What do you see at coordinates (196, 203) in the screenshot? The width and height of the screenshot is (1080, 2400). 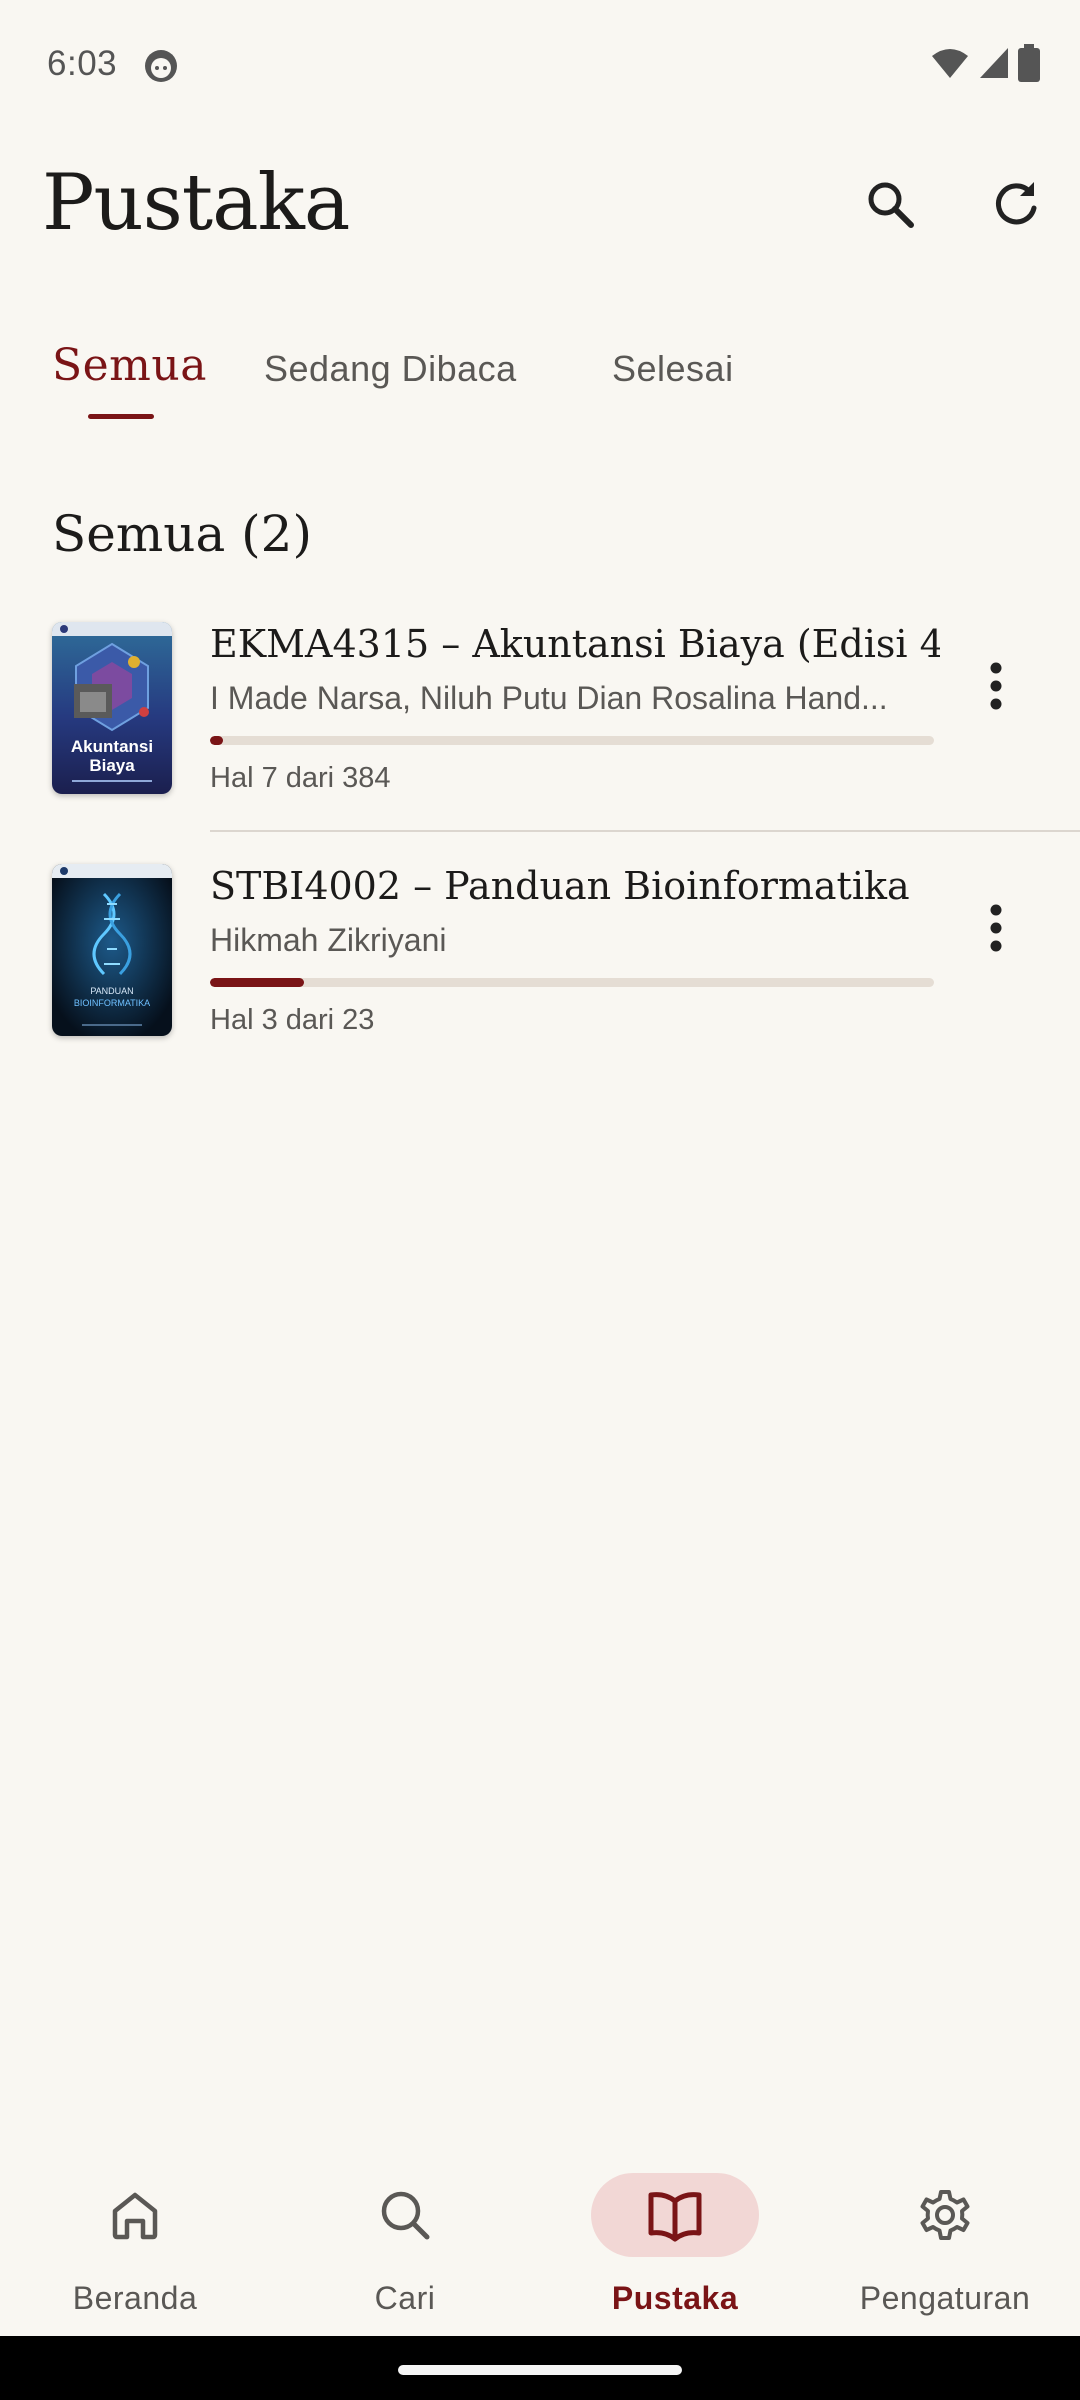 I see `page-title: Pustaka` at bounding box center [196, 203].